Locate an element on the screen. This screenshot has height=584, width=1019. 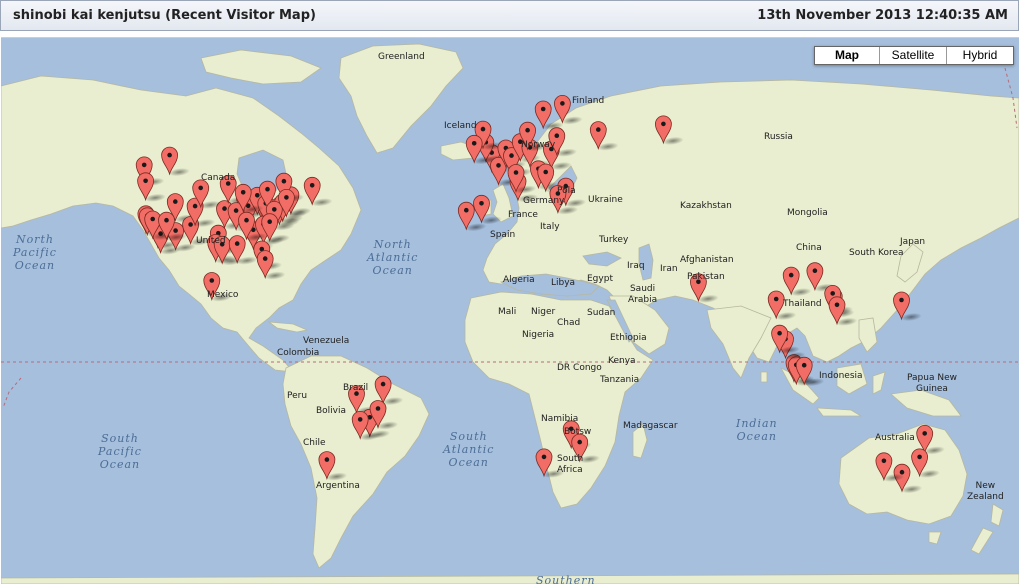
map-type-hybrid-button: Hybrid is located at coordinates (979, 55).